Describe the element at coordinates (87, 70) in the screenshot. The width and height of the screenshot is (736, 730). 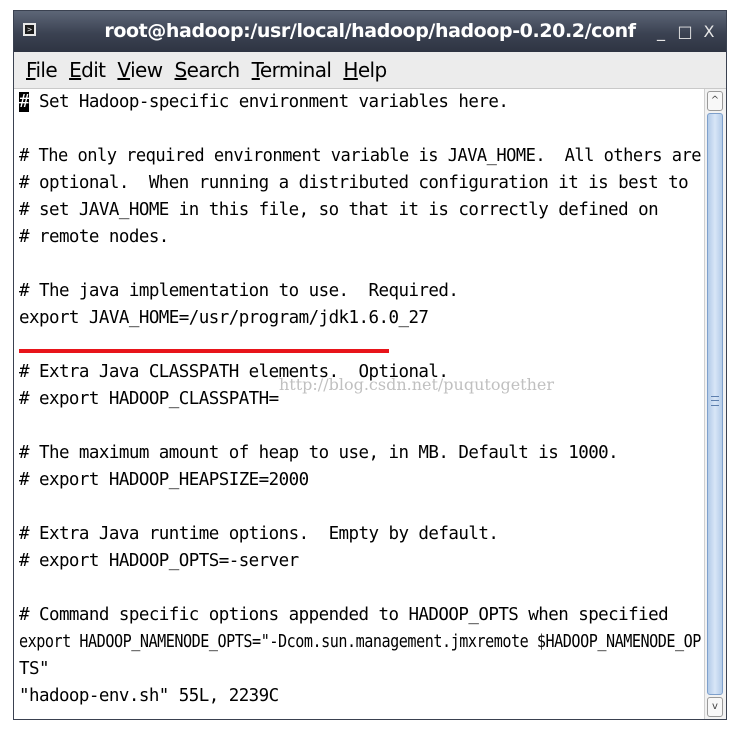
I see `menu-edit: Edit` at that location.